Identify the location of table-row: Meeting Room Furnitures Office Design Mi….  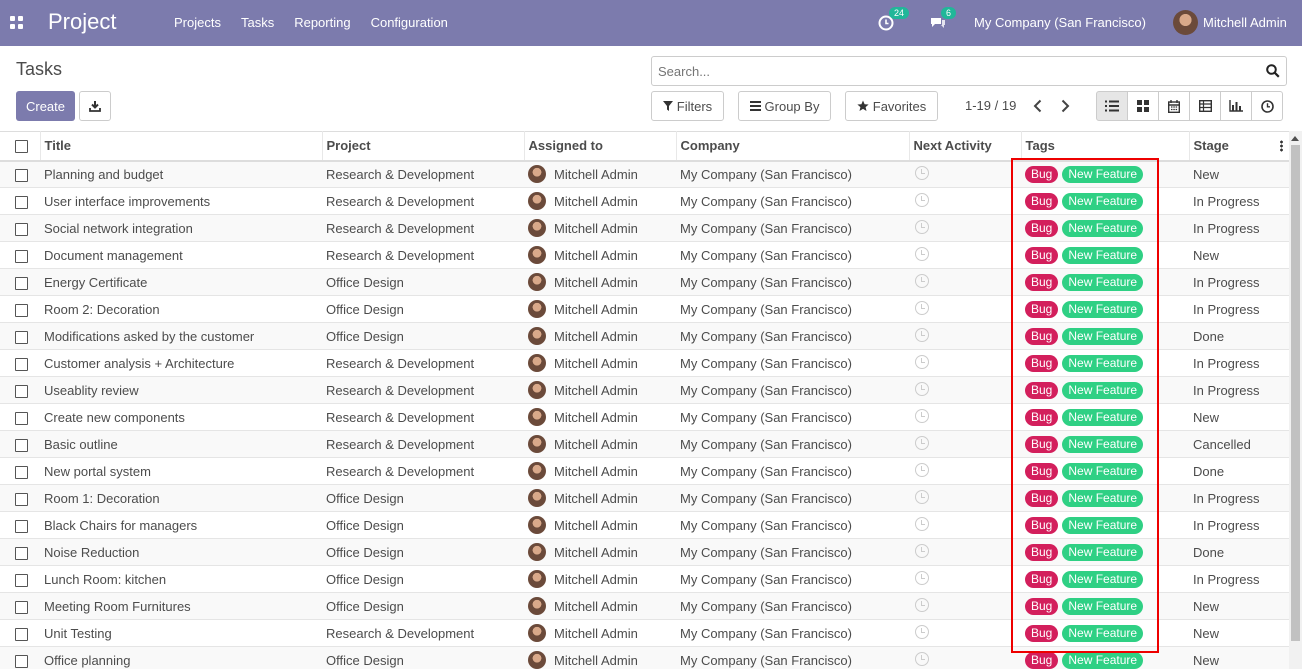
(644, 606).